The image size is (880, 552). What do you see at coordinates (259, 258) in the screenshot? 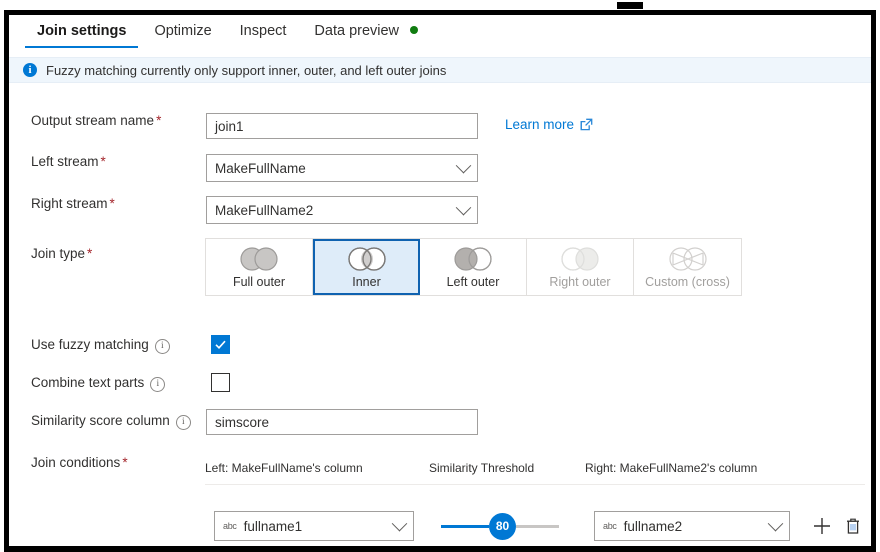
I see `venn-full-outer-icon` at bounding box center [259, 258].